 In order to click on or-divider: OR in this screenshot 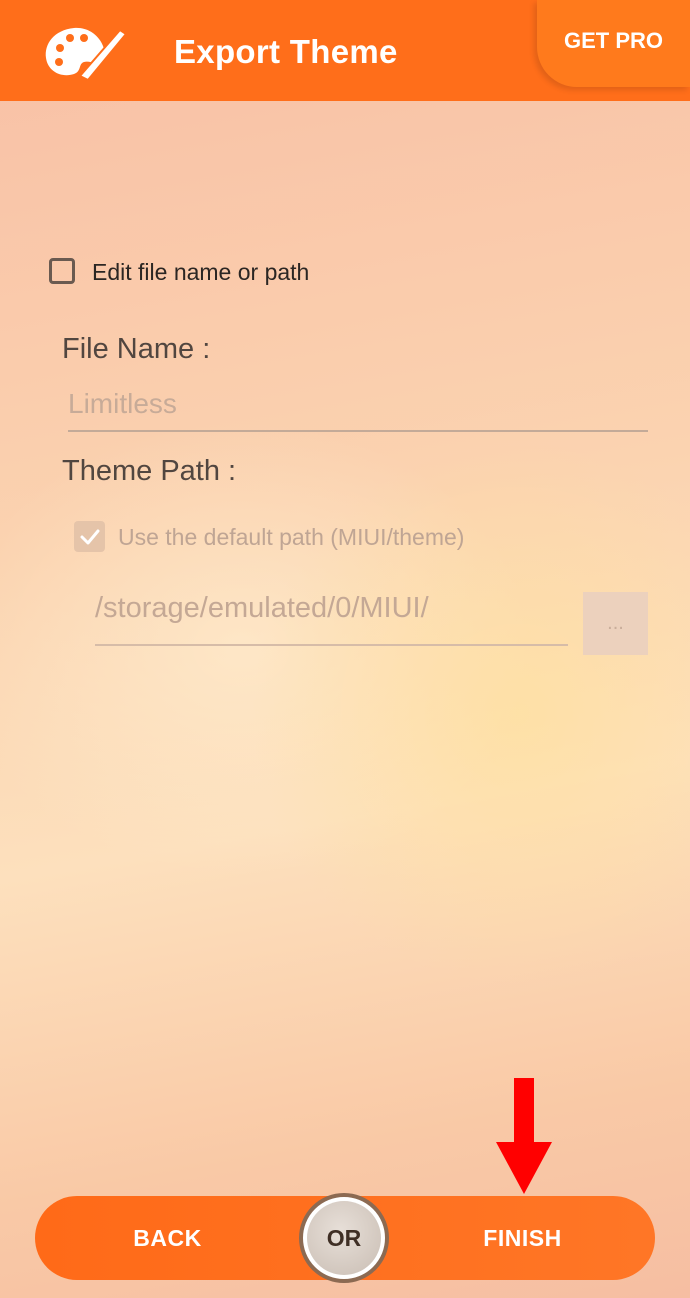, I will do `click(344, 1238)`.